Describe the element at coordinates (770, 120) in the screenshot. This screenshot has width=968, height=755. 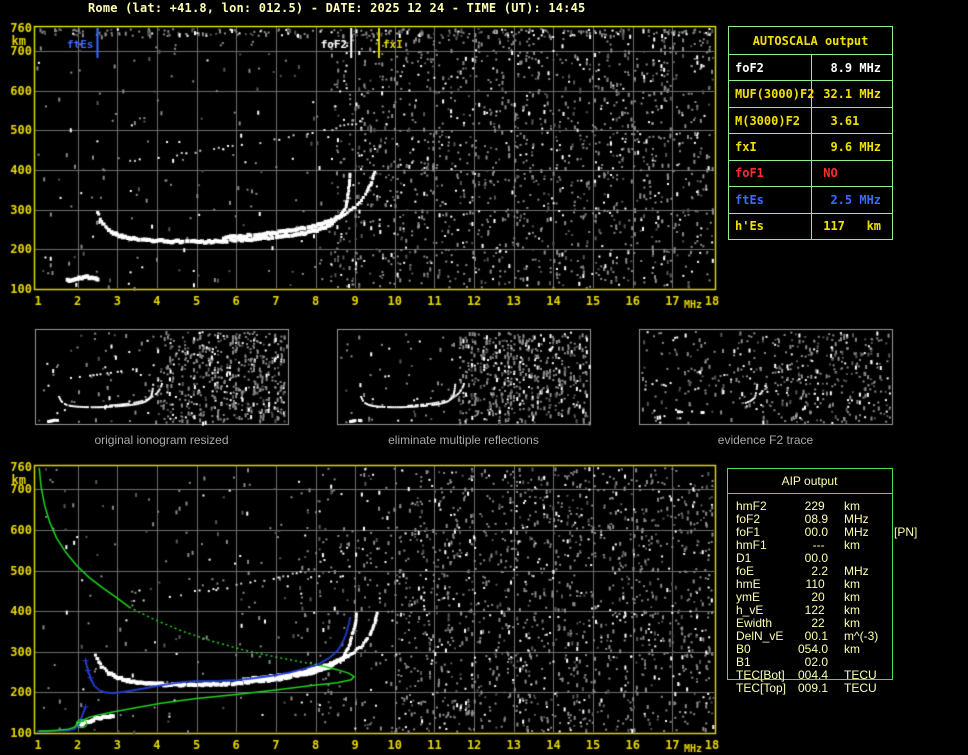
I see `autoscala-row-label: M(3000)F2` at that location.